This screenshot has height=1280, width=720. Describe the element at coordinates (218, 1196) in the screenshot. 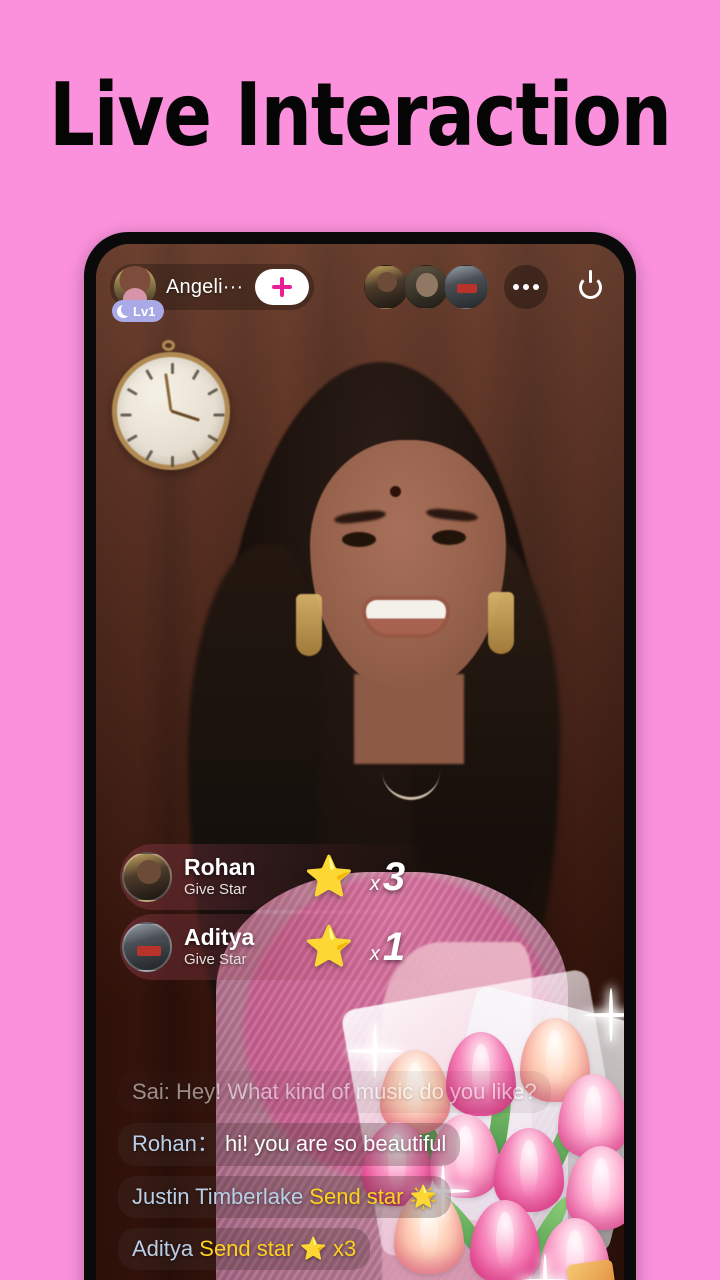

I see `chat-sender-name: Justin Timberlake` at that location.